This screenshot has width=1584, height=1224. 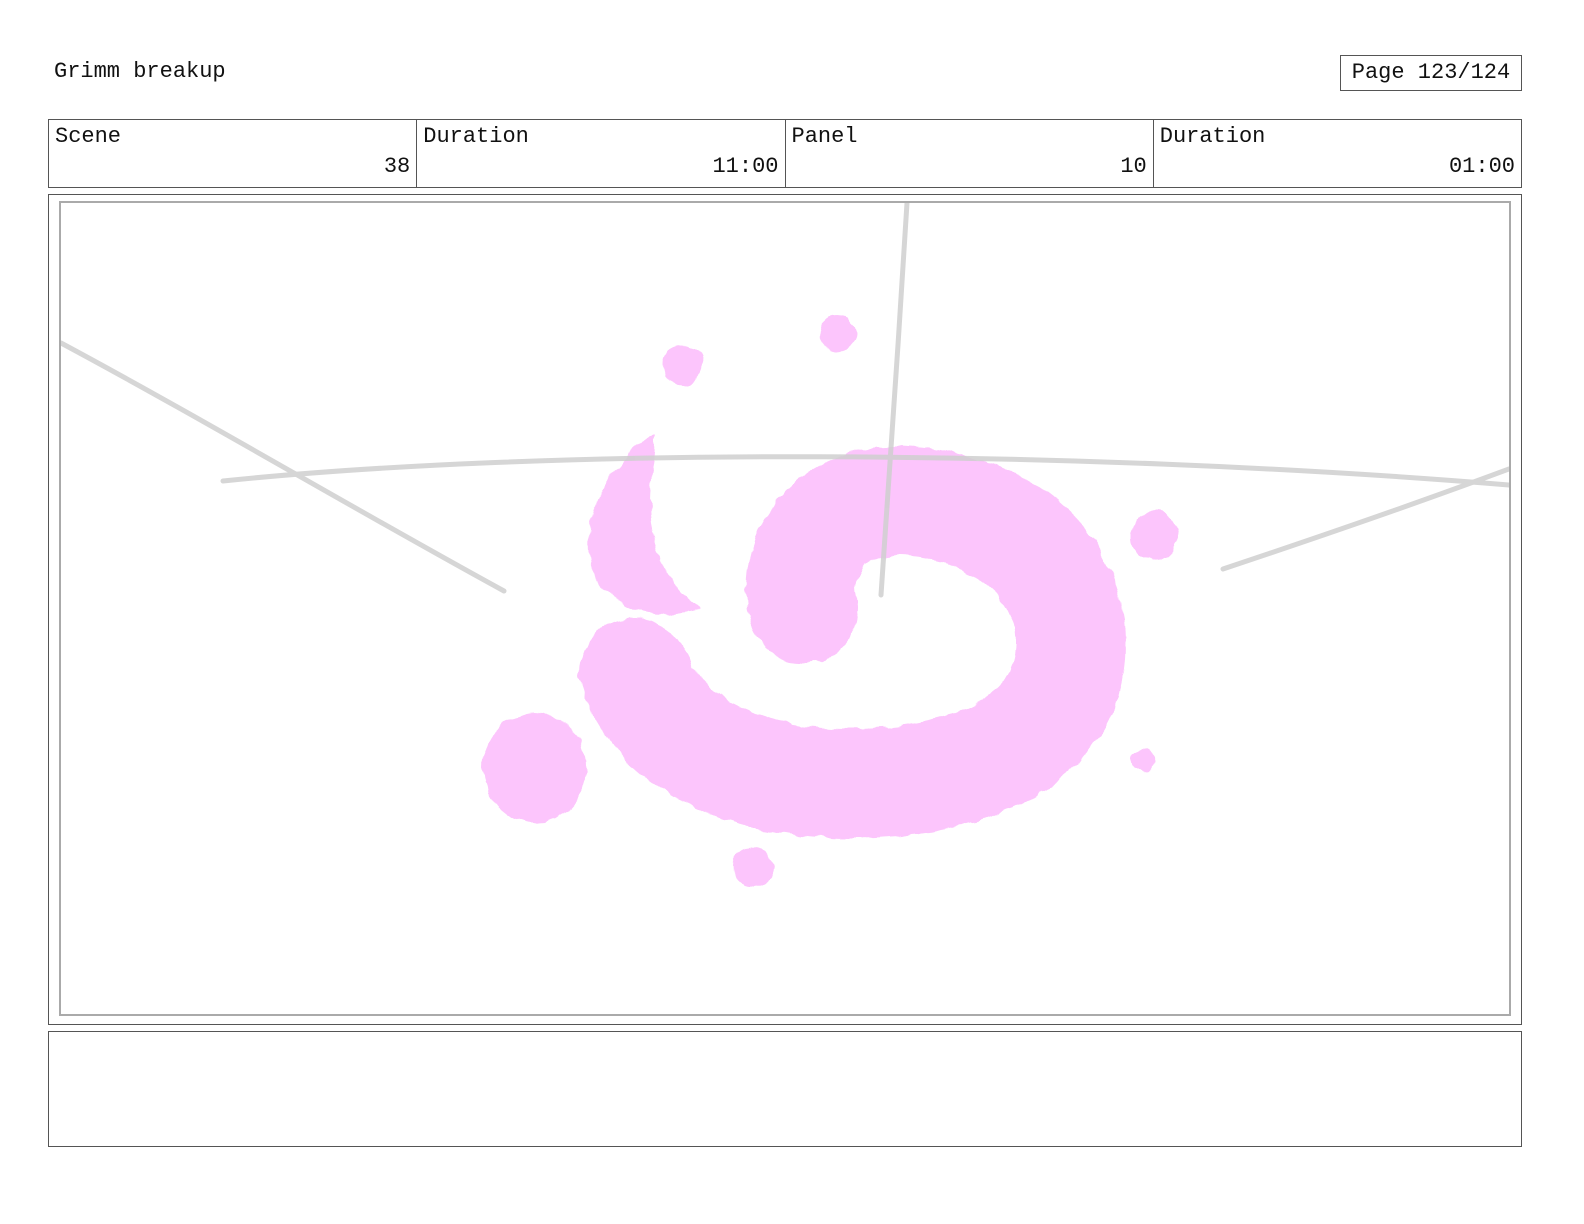 I want to click on scene-duration-cell: Duration 11:00, so click(x=601, y=153).